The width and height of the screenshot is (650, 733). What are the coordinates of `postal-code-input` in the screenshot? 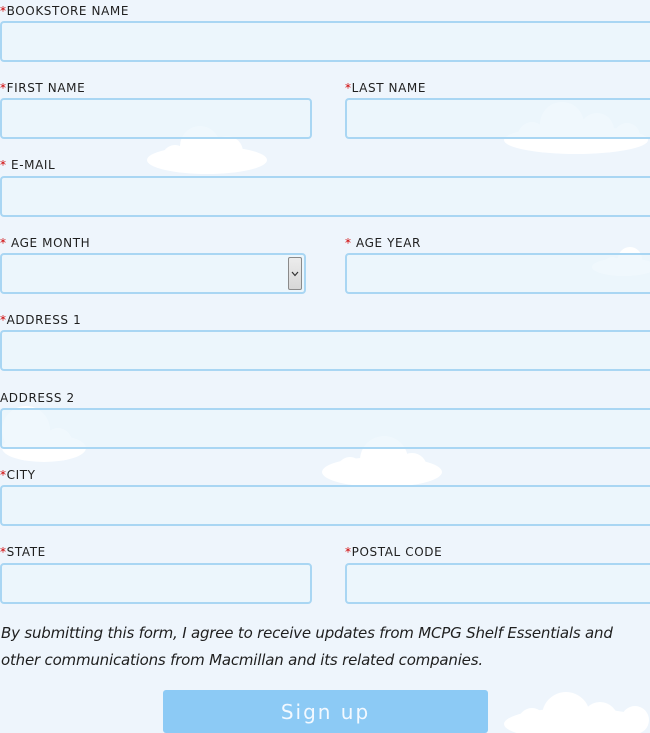 It's located at (497, 583).